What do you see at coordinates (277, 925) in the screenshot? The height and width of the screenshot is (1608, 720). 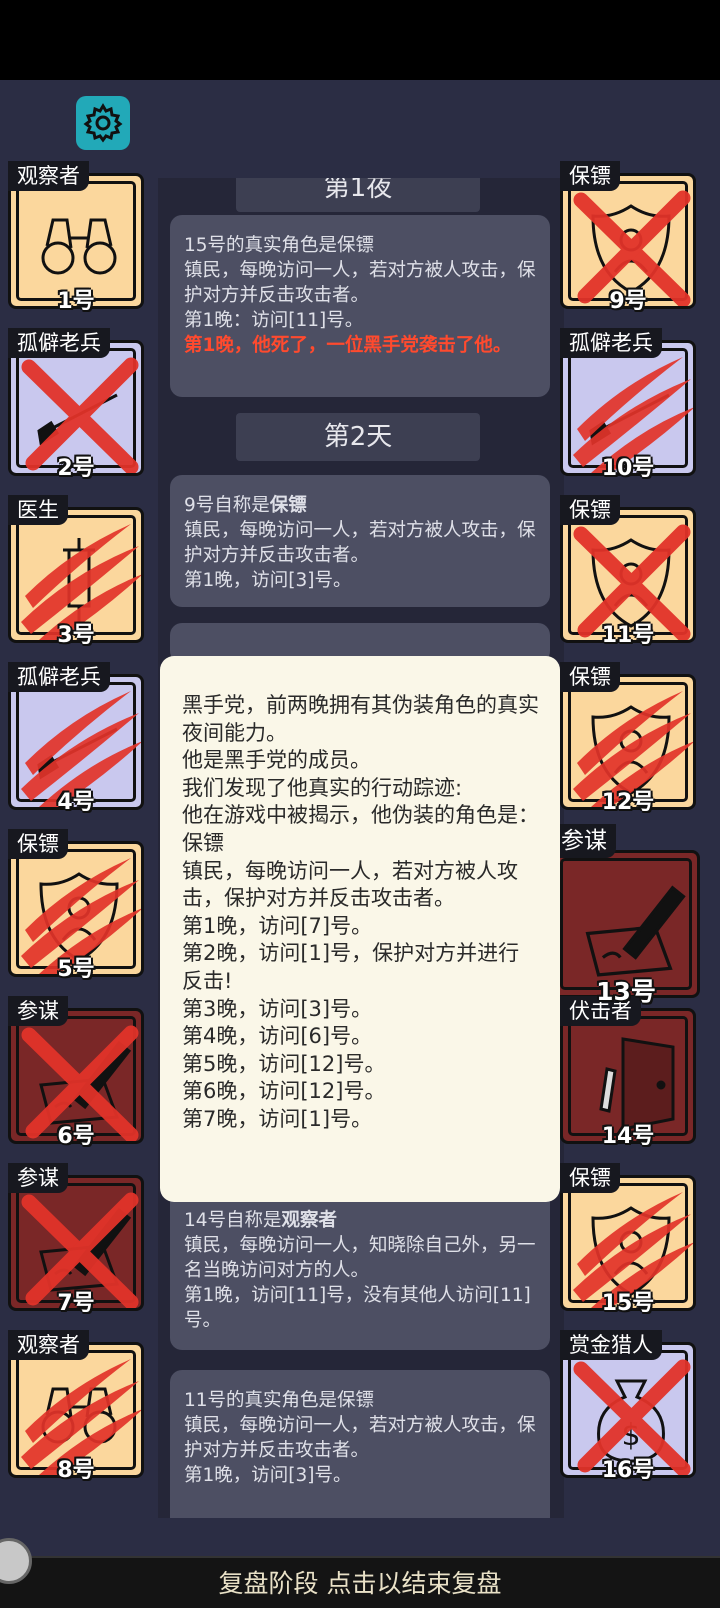 I see `popup-line: 第1晚，访问[7]号。` at bounding box center [277, 925].